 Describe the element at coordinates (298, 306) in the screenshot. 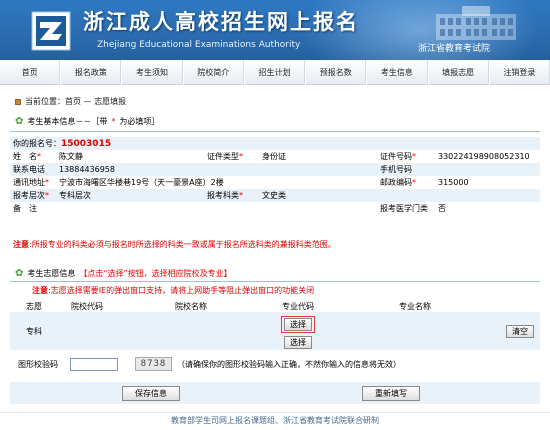

I see `col-major-code: 专业代码` at that location.